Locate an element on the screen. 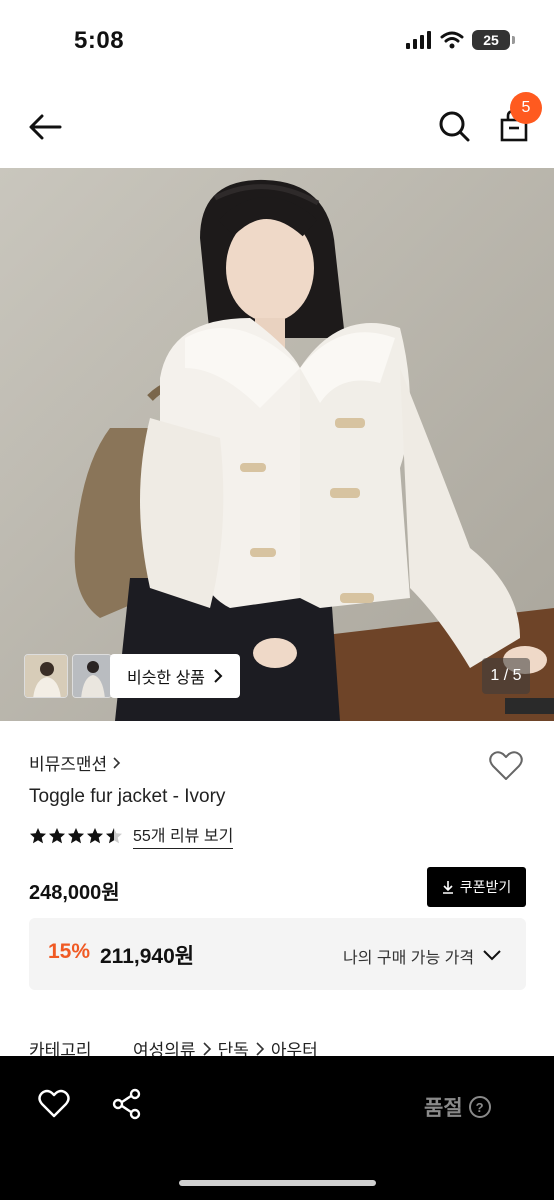  original-price: 248,000원 is located at coordinates (74, 893).